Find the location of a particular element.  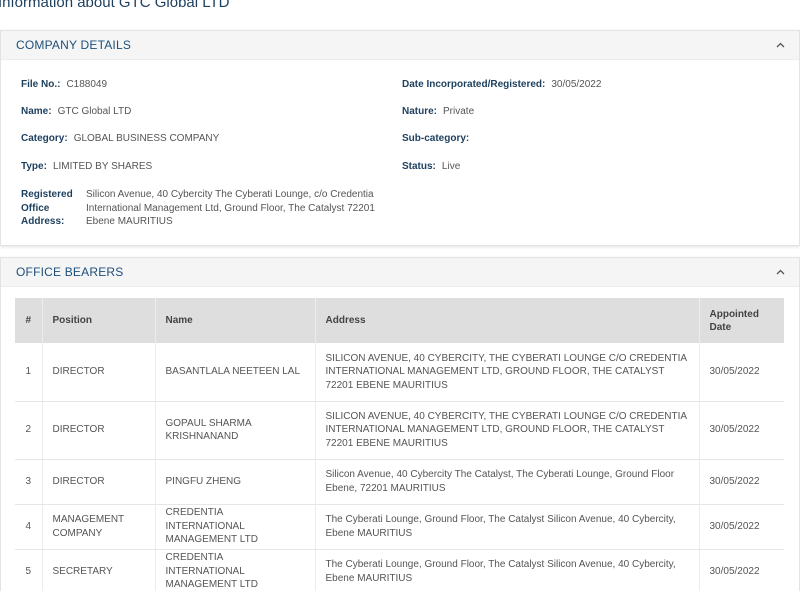

column-header-name: Name is located at coordinates (235, 320).